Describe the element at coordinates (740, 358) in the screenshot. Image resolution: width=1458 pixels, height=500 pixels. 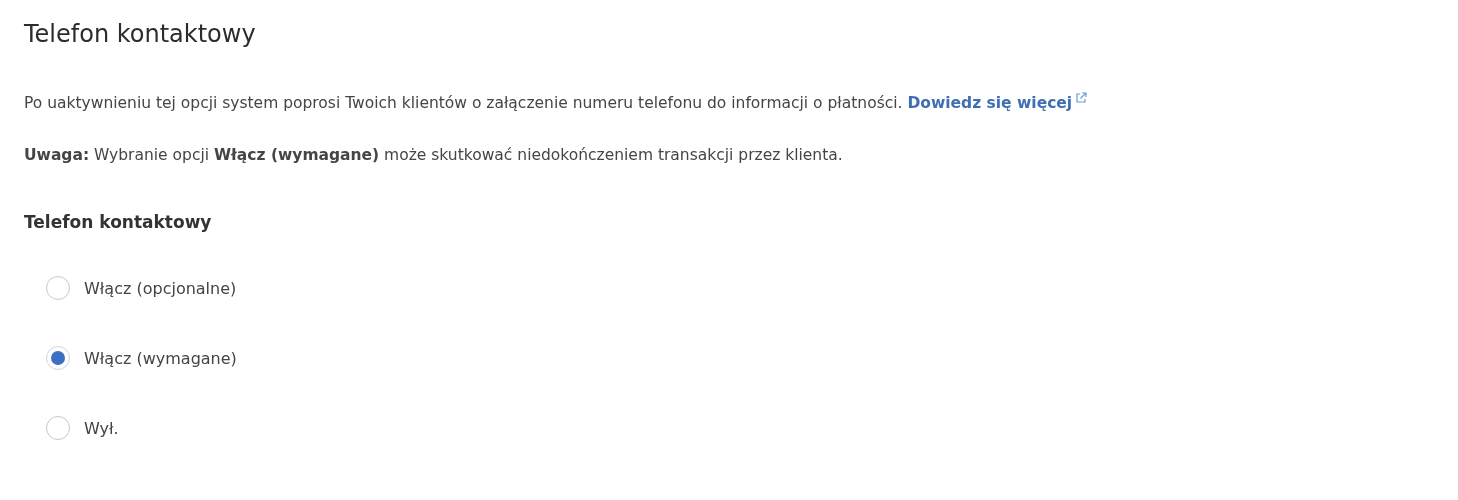
I see `radio-option: Włącz (wymagane)` at that location.